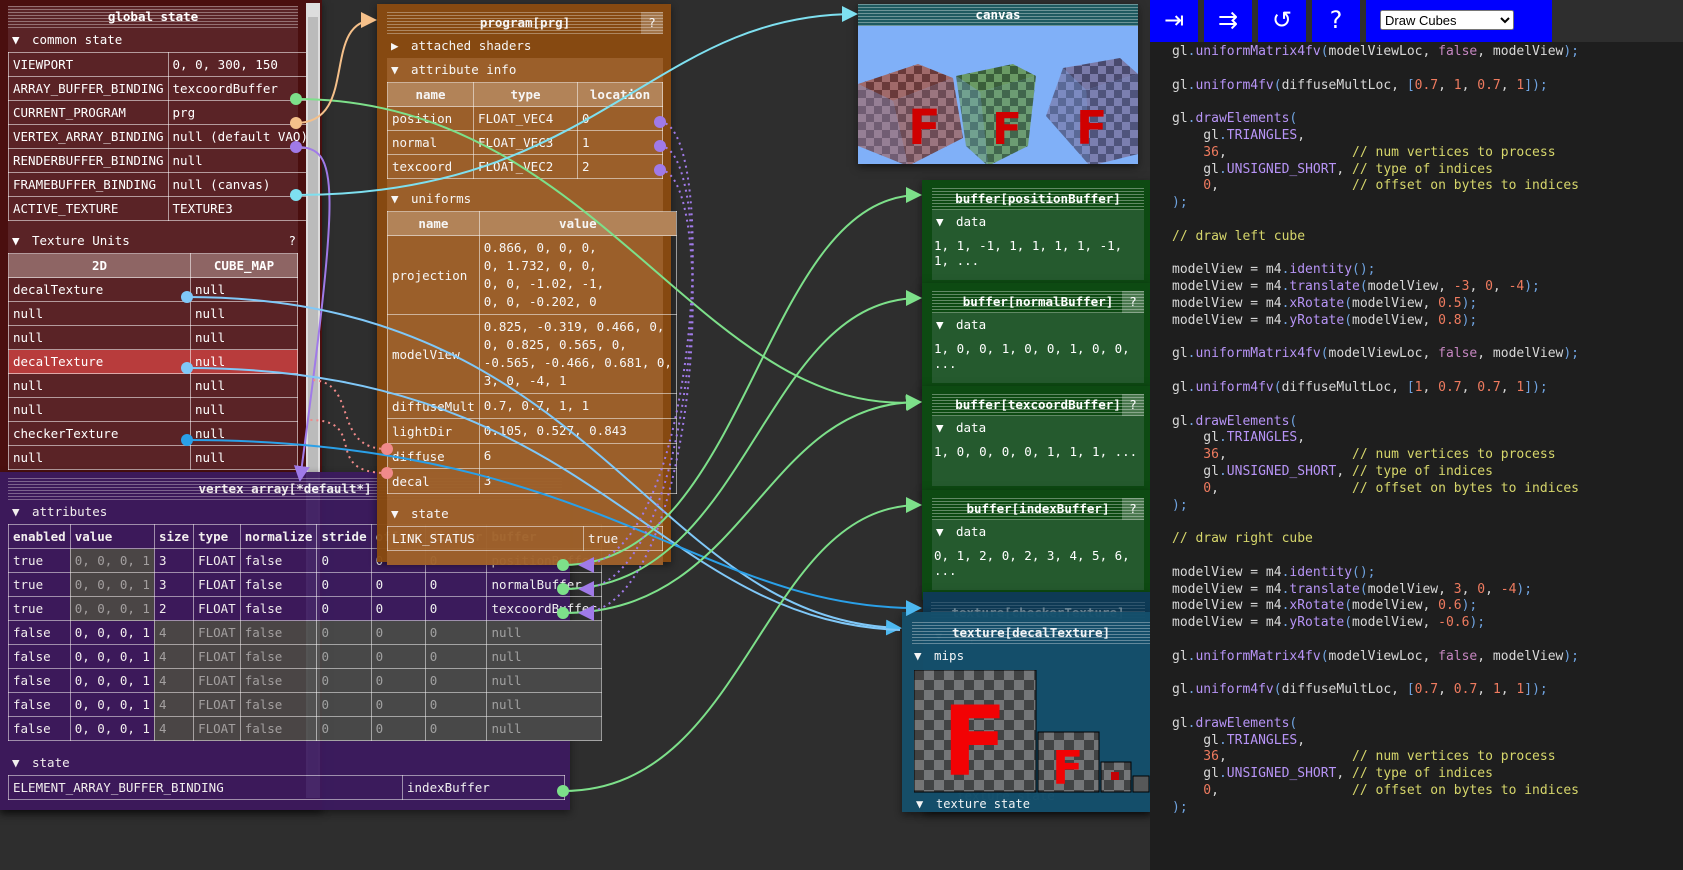 The height and width of the screenshot is (870, 1683). What do you see at coordinates (525, 538) in the screenshot?
I see `program-state-table: LINK_STATUS true` at bounding box center [525, 538].